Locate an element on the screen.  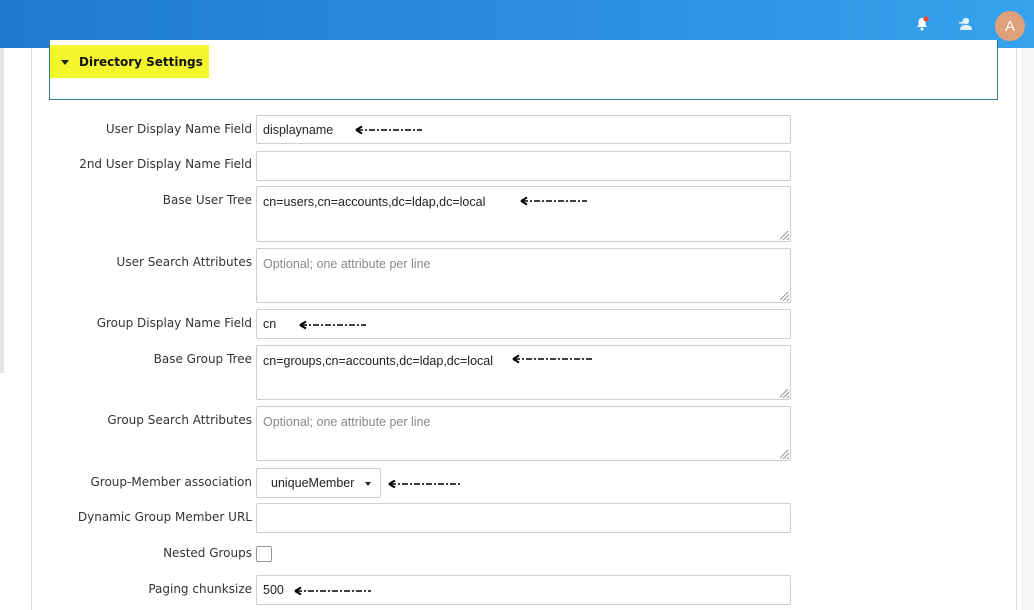
paging-chunksize-value: 500 is located at coordinates (273, 590).